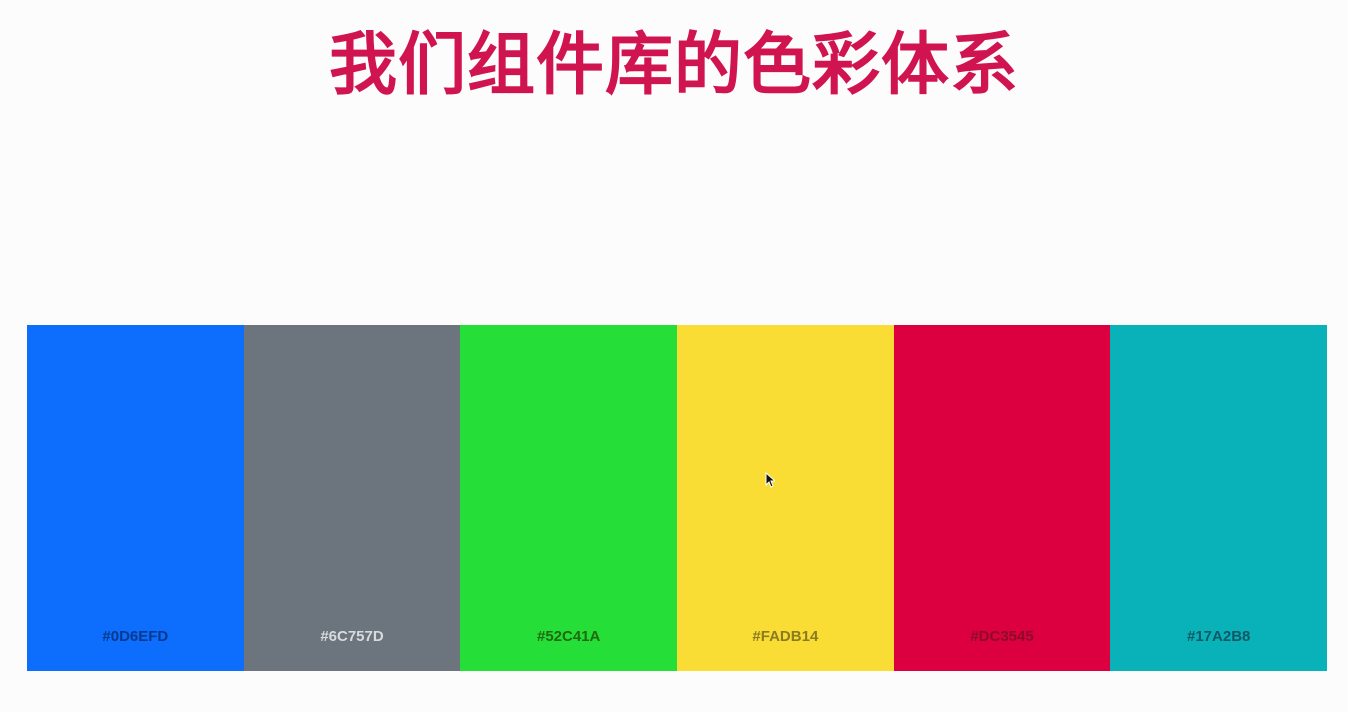 The width and height of the screenshot is (1348, 712). I want to click on swatch-success: #52C41A, so click(569, 498).